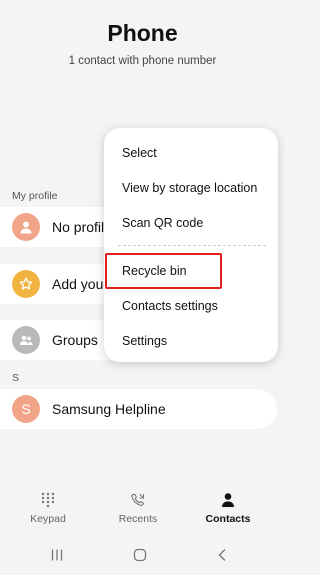 This screenshot has width=320, height=575. What do you see at coordinates (228, 508) in the screenshot?
I see `nav-contacts: Contacts` at bounding box center [228, 508].